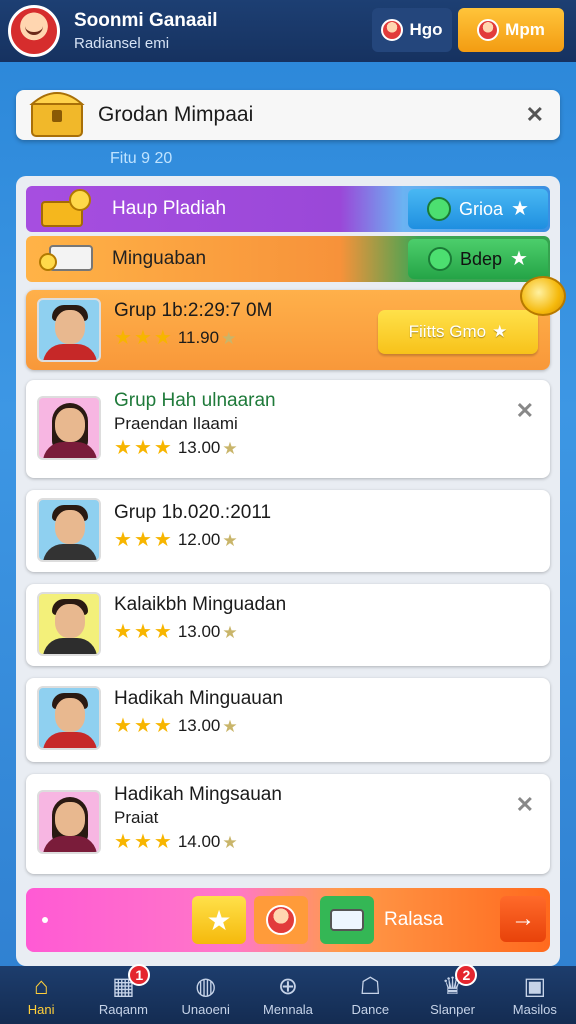  I want to click on notification-badge: 1, so click(139, 975).